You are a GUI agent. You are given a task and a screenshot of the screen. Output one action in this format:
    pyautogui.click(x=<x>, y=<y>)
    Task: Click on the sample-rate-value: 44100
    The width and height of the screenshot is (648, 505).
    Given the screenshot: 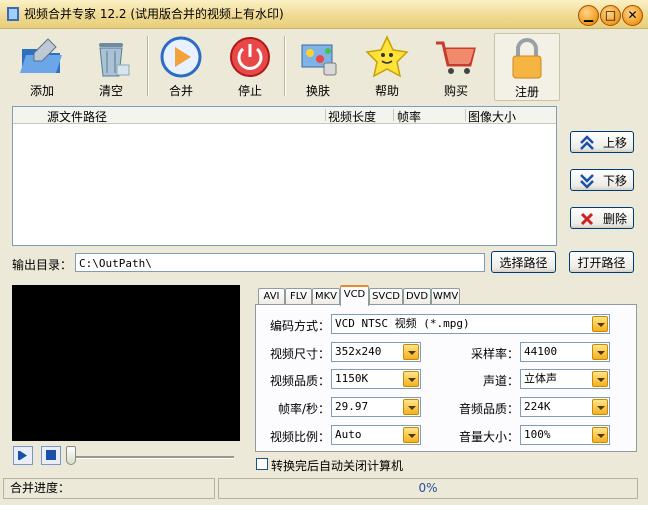 What is the action you would take?
    pyautogui.click(x=541, y=351)
    